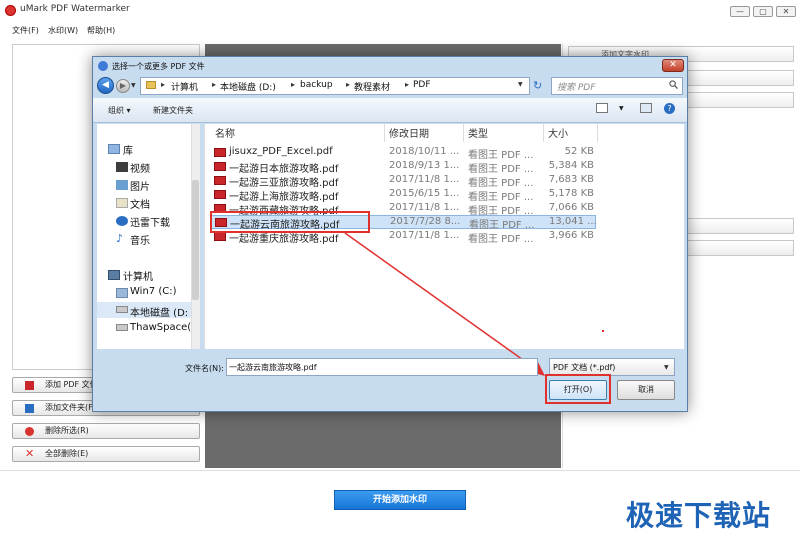  I want to click on chevron-down-icon: ▼, so click(666, 367).